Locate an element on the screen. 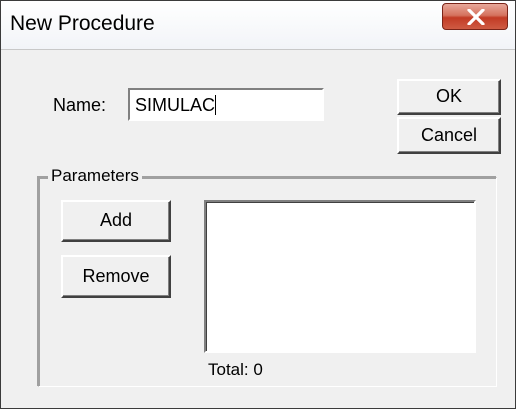 This screenshot has height=411, width=518. parameters-total: Total: 0 is located at coordinates (235, 370).